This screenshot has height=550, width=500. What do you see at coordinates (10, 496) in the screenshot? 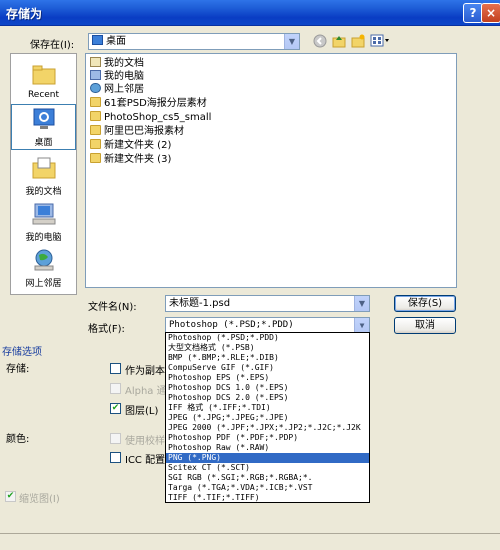
I see `thumbnail-checkbox: ✔` at bounding box center [10, 496].